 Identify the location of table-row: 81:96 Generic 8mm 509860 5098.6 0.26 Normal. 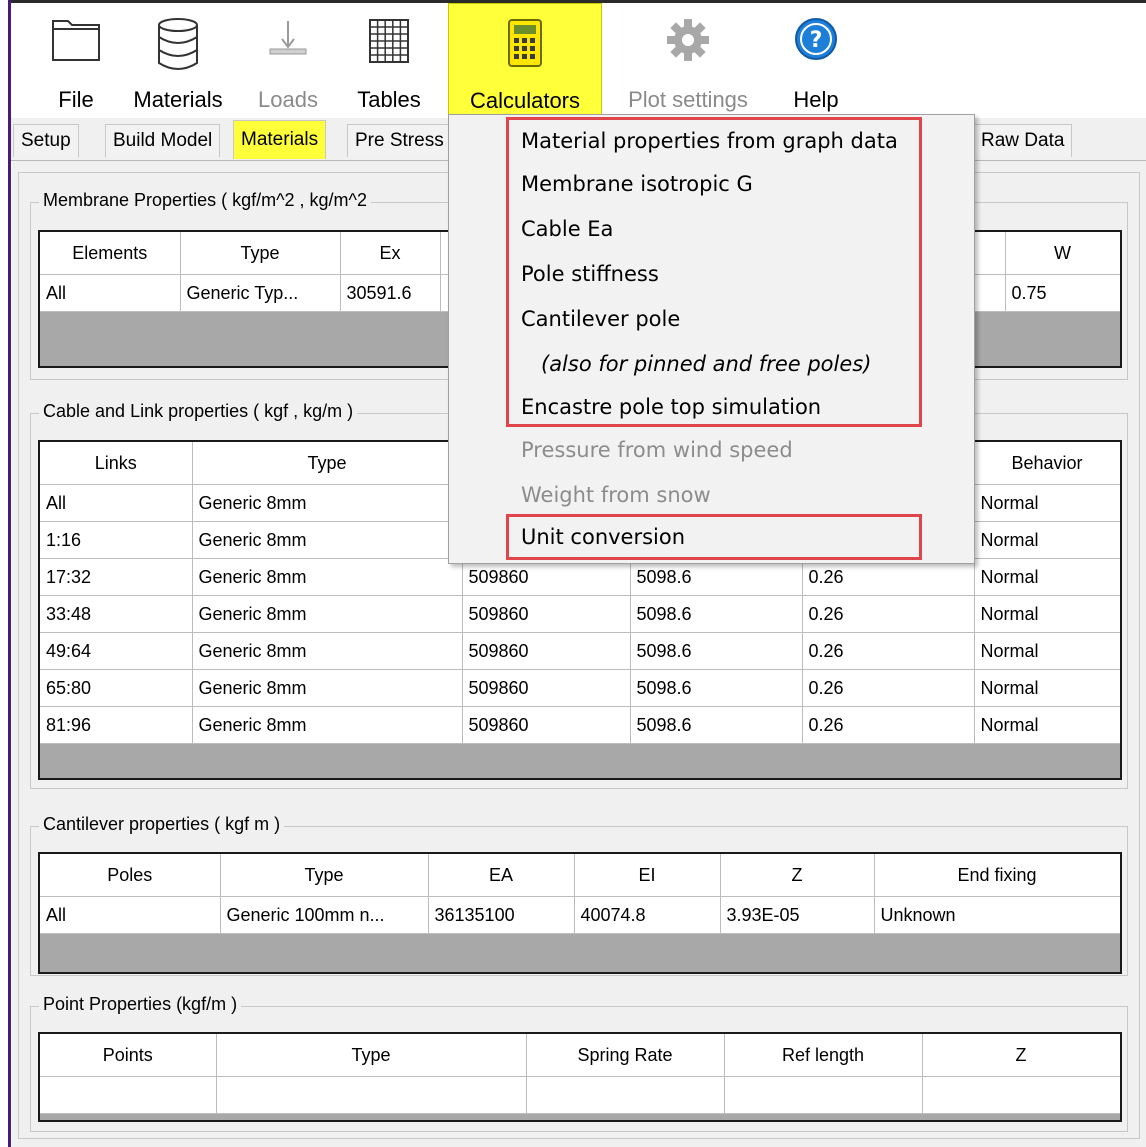
(580, 725).